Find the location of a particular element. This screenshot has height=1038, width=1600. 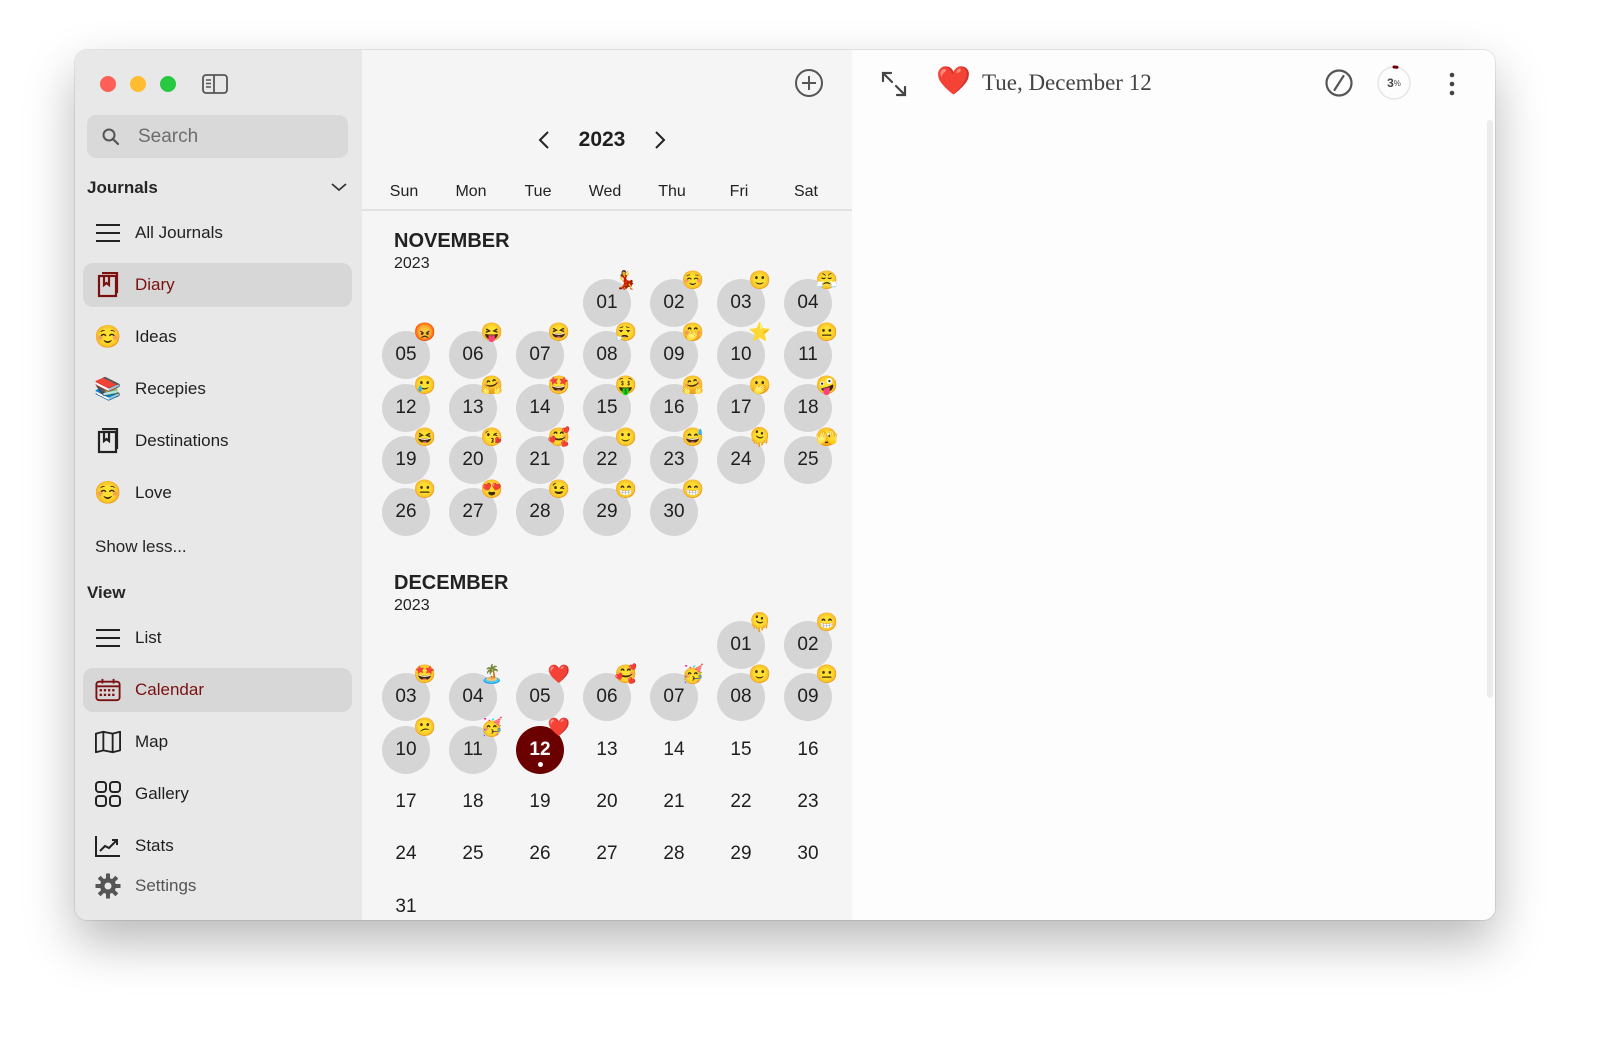

calendar-day: 20 😘 is located at coordinates (476, 456).